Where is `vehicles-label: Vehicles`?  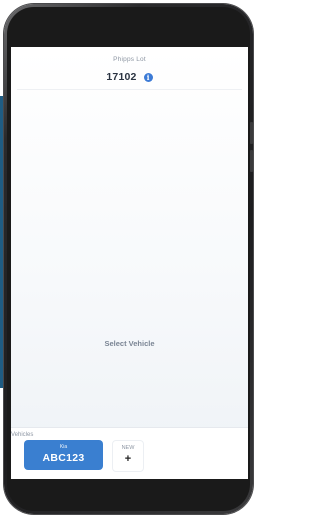
vehicles-label: Vehicles is located at coordinates (22, 435).